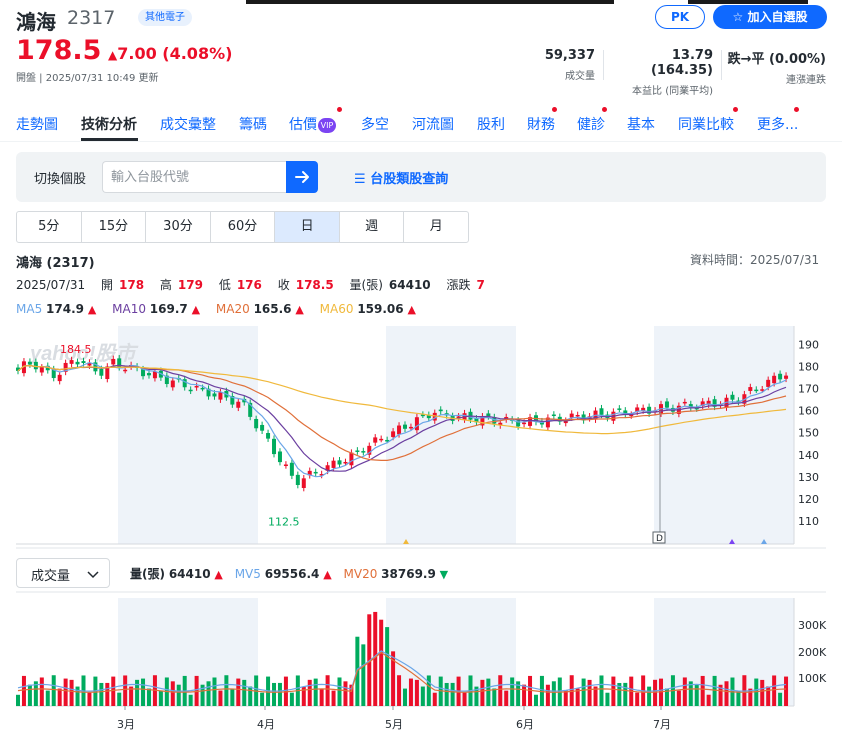  Describe the element at coordinates (243, 227) in the screenshot. I see `period-60min: 60分` at that location.